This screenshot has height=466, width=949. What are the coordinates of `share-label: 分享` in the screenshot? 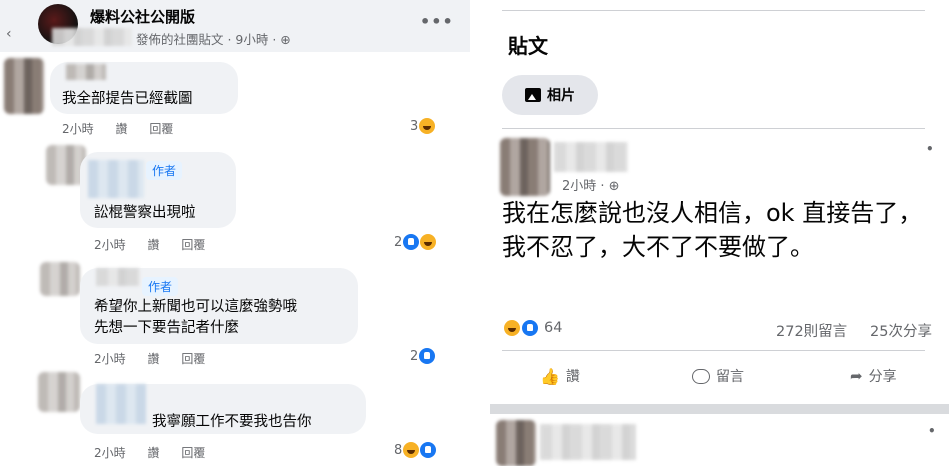 It's located at (882, 377).